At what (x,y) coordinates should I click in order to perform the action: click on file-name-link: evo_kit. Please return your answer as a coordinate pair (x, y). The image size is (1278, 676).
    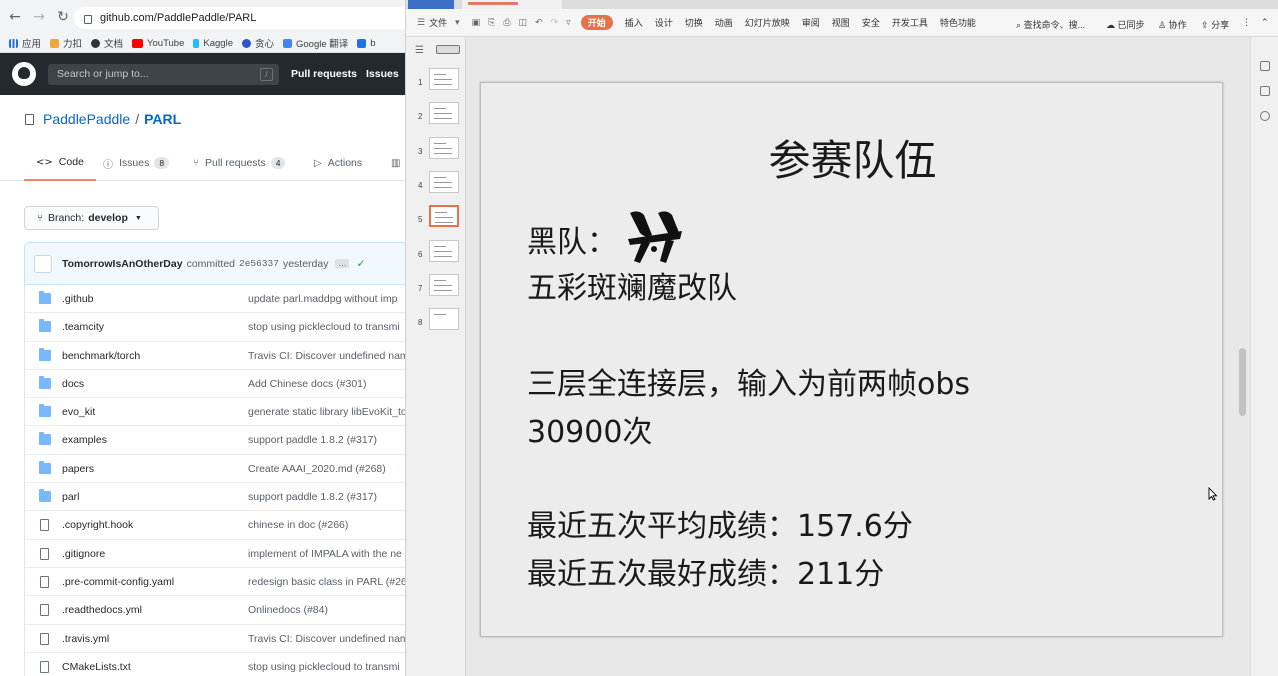
    Looking at the image, I should click on (78, 412).